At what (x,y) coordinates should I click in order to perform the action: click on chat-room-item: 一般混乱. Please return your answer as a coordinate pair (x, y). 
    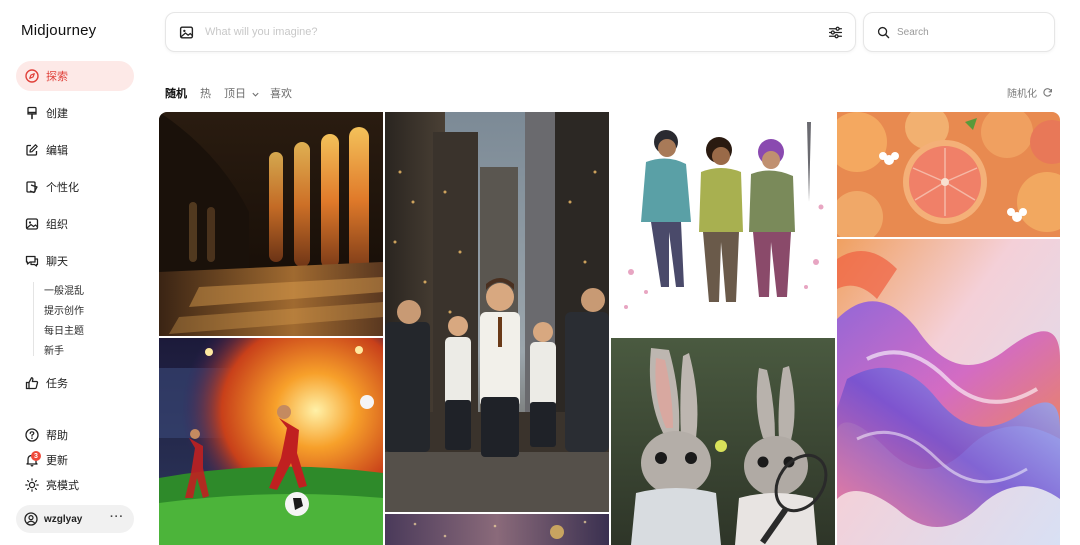
    Looking at the image, I should click on (64, 289).